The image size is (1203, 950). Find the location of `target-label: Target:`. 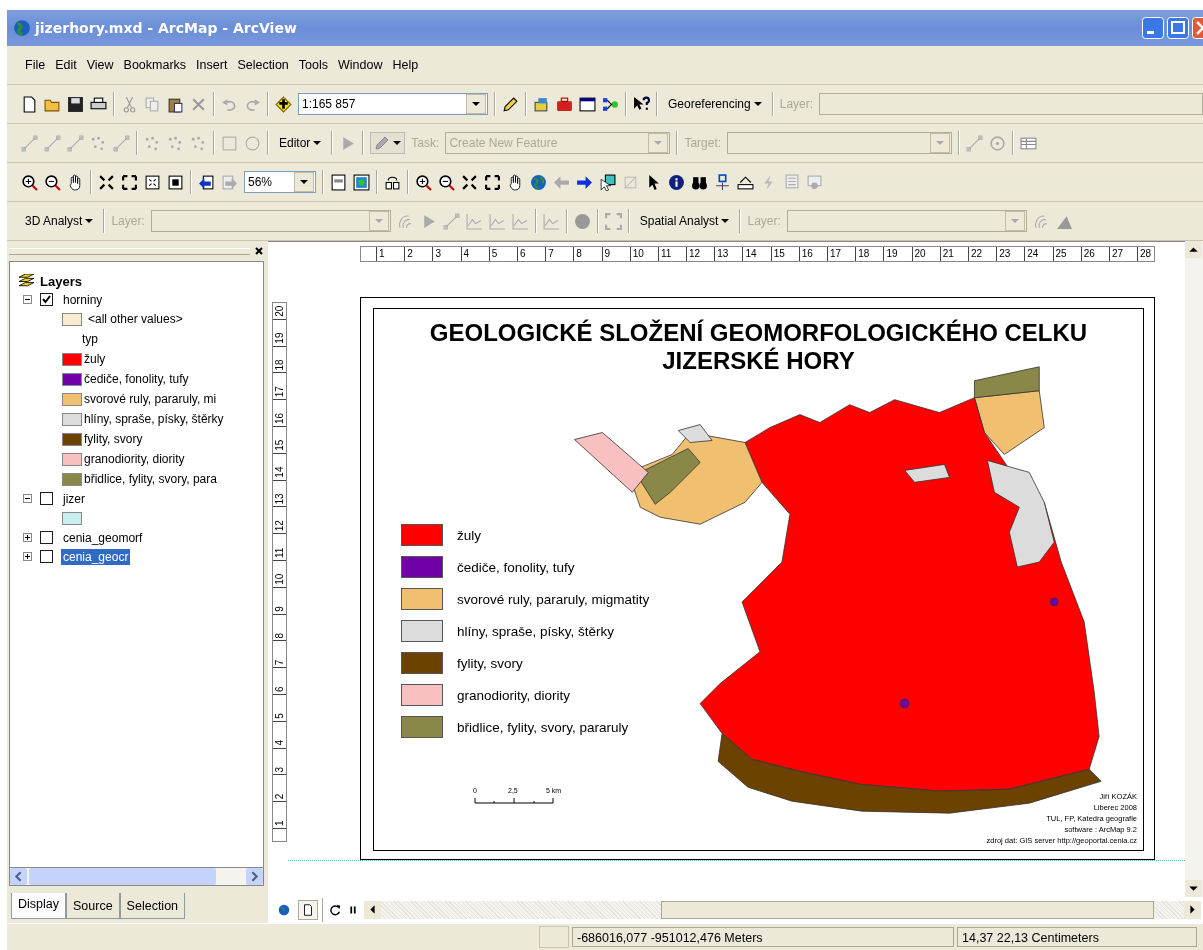

target-label: Target: is located at coordinates (703, 143).